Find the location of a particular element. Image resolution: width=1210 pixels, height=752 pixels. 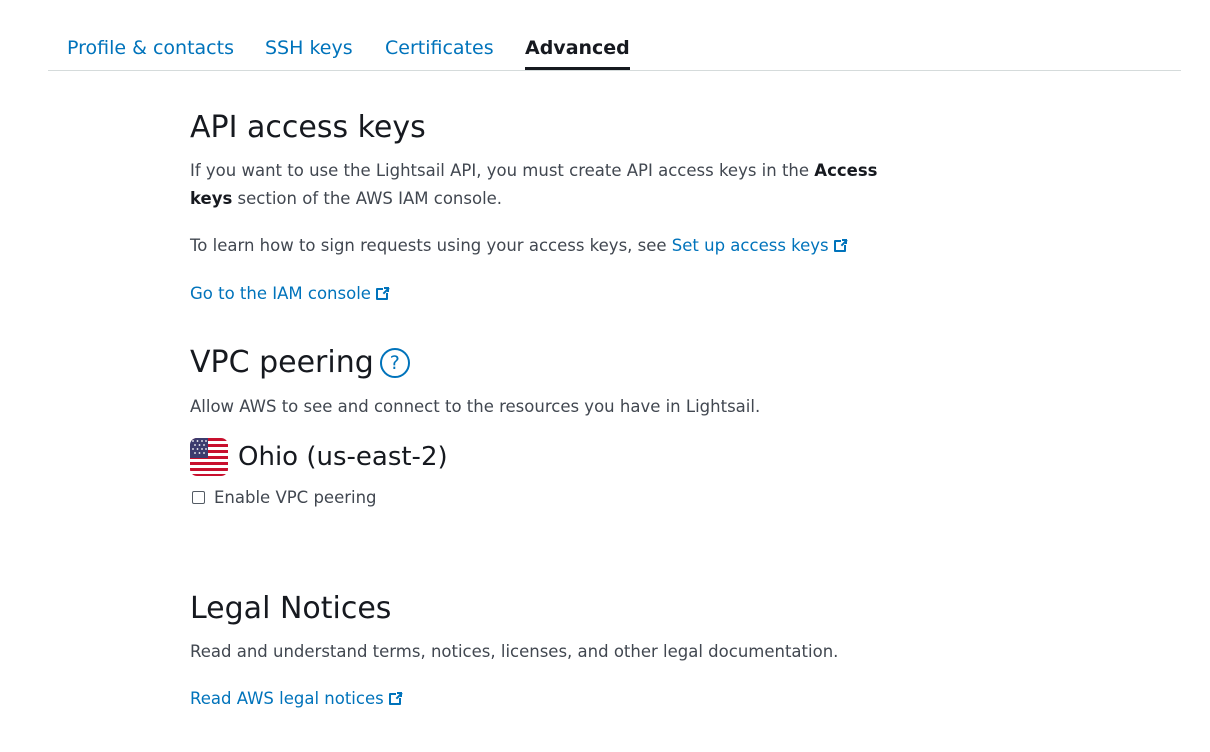

go-to-iam-console-link: Go to the IAM console is located at coordinates (290, 293).